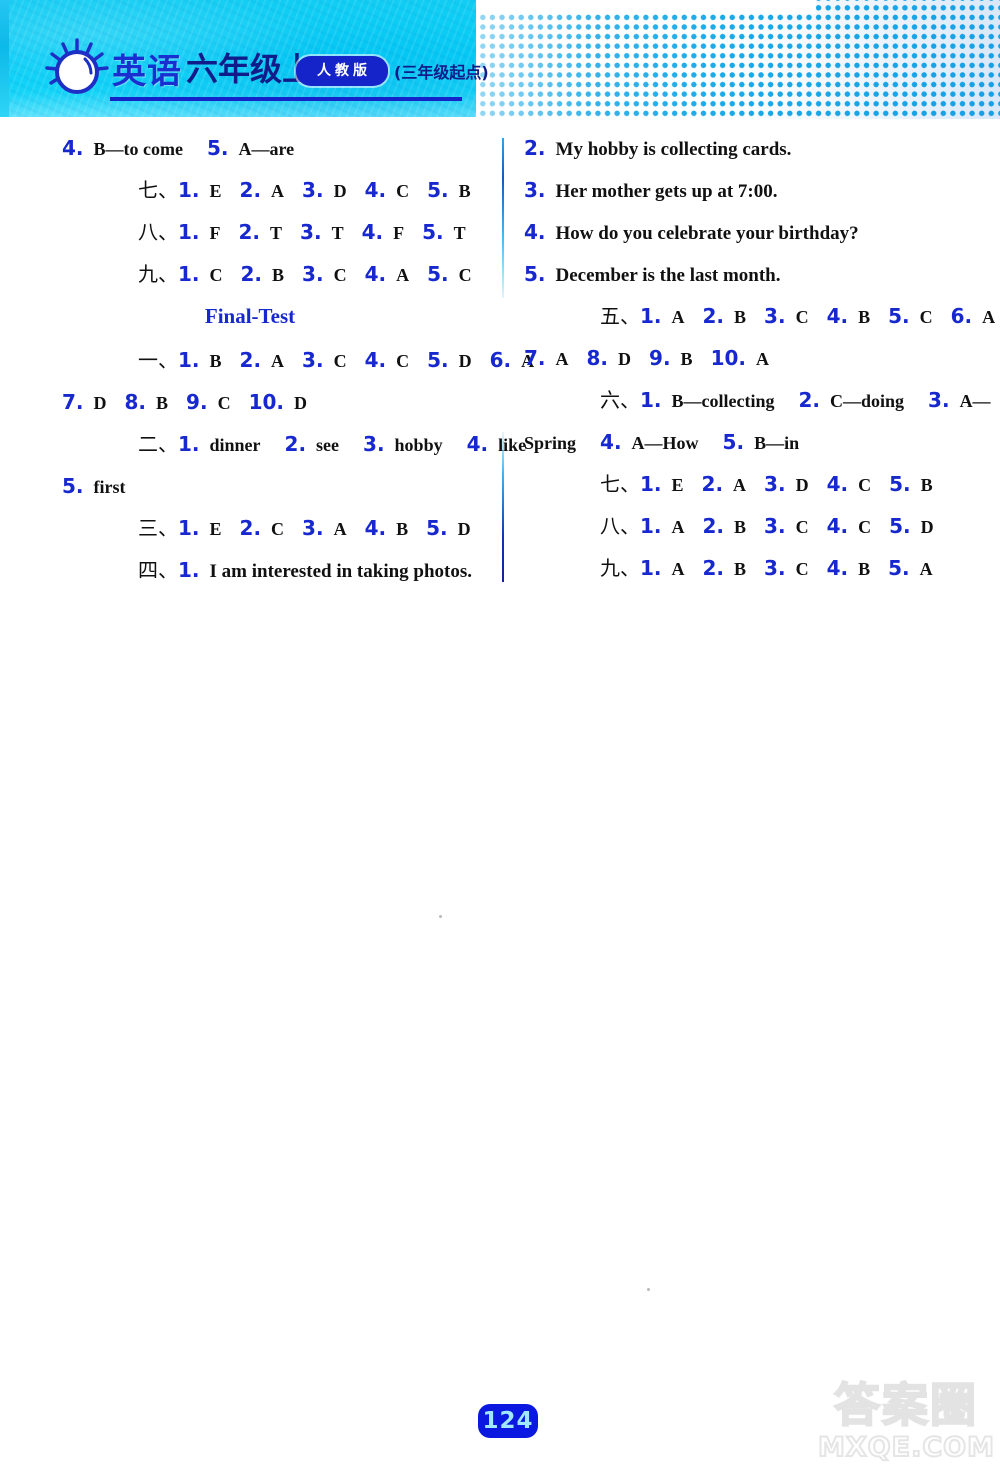  I want to click on answer-line: 5. December is the last month., so click(752, 285).